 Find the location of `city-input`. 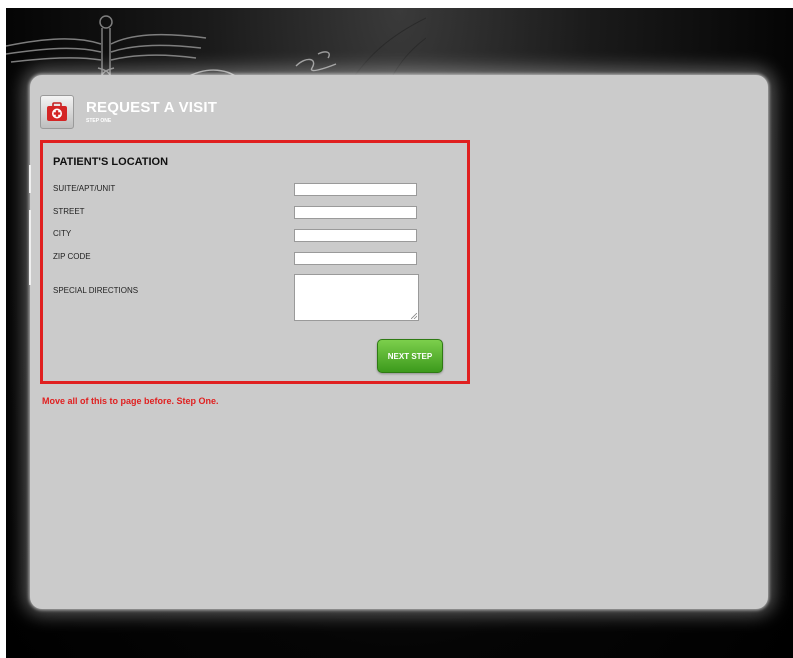

city-input is located at coordinates (355, 235).